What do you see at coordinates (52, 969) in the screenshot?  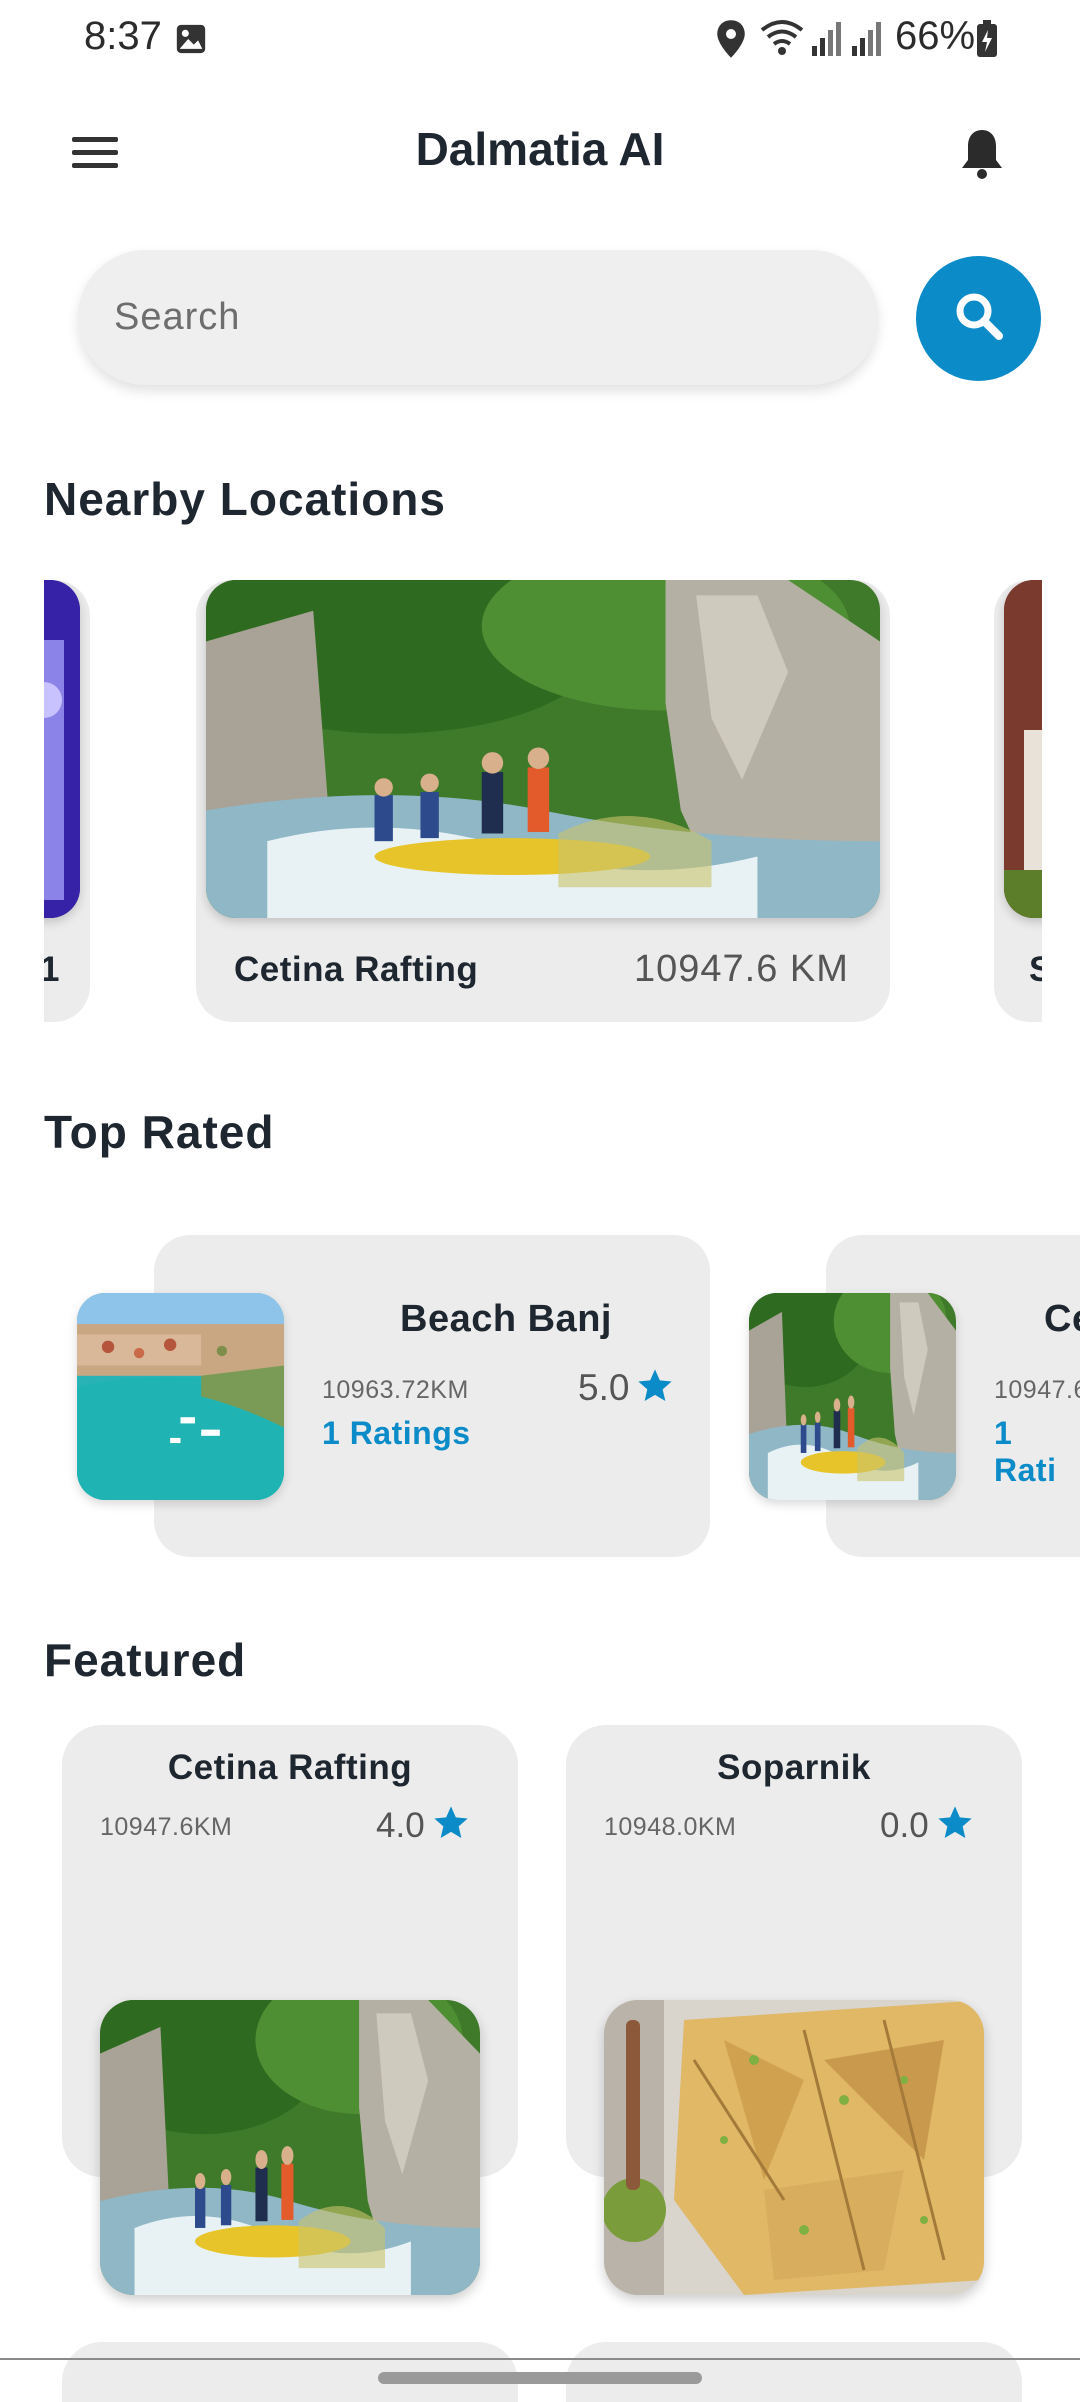 I see `nearby-card-name: 1` at bounding box center [52, 969].